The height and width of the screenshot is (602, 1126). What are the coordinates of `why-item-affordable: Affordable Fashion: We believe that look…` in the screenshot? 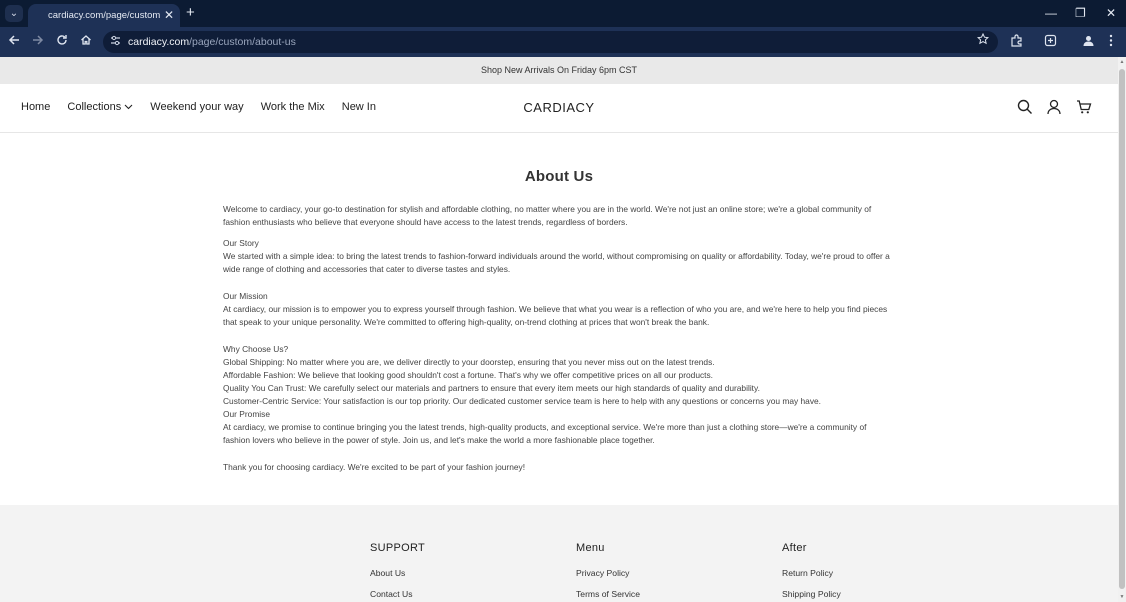 It's located at (468, 375).